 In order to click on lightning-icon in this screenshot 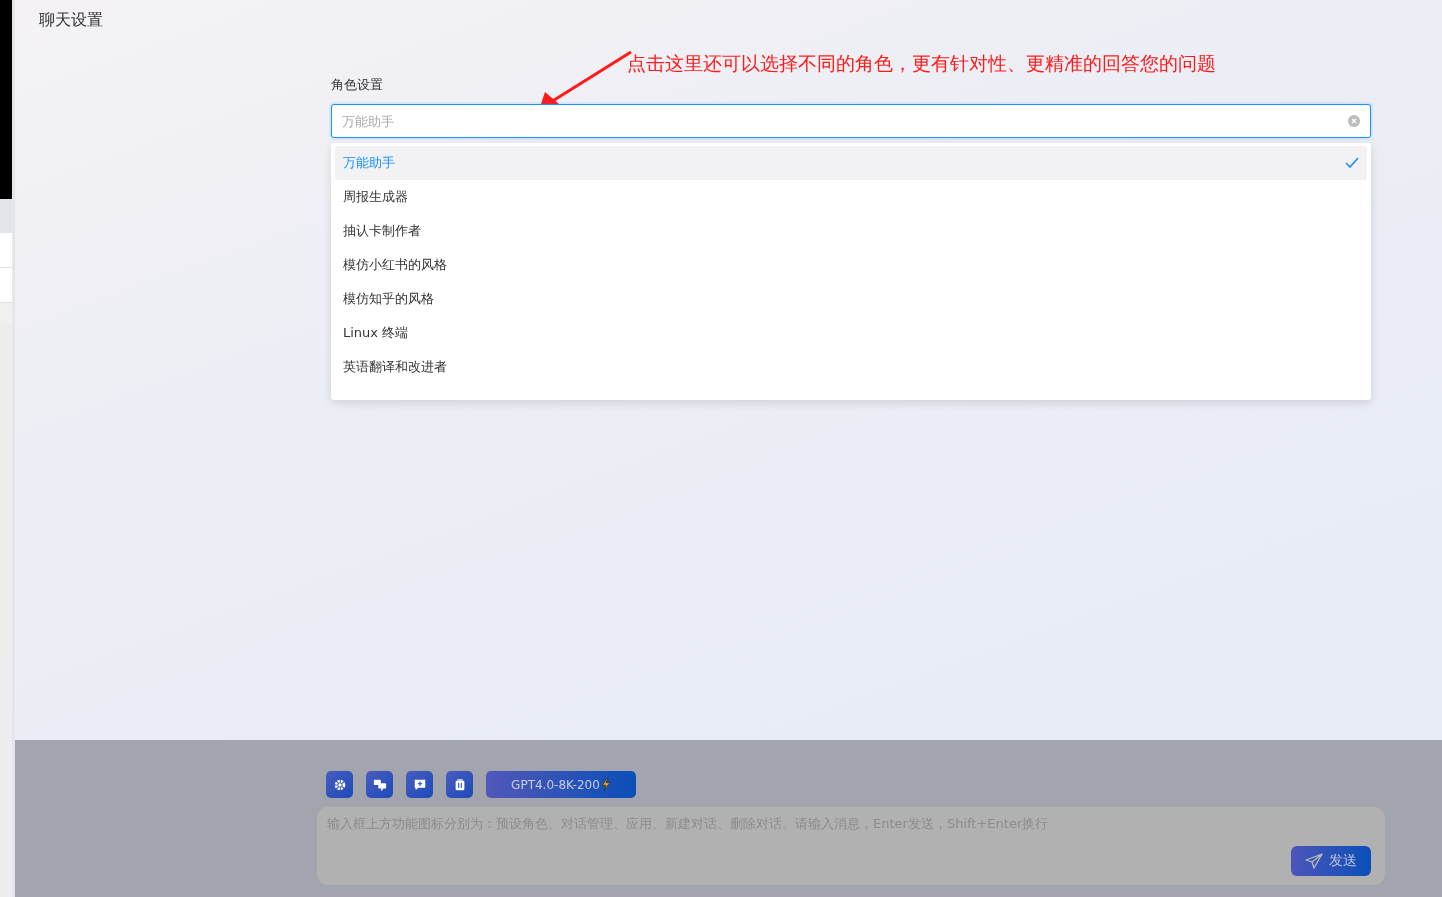, I will do `click(605, 784)`.